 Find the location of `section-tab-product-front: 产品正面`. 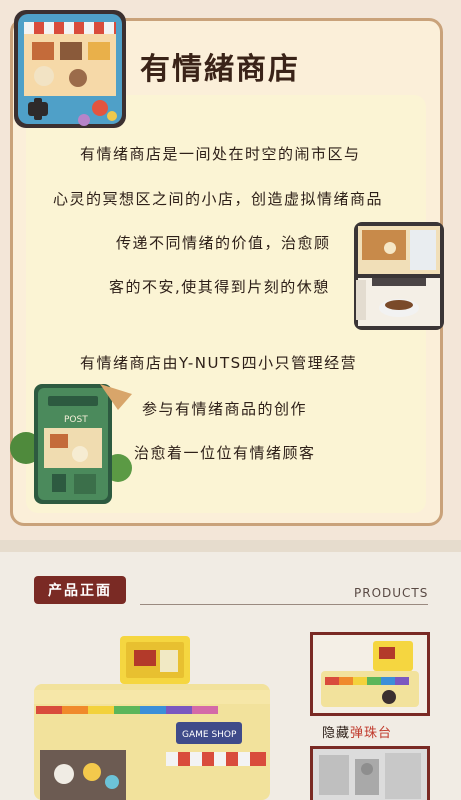

section-tab-product-front: 产品正面 is located at coordinates (80, 590).